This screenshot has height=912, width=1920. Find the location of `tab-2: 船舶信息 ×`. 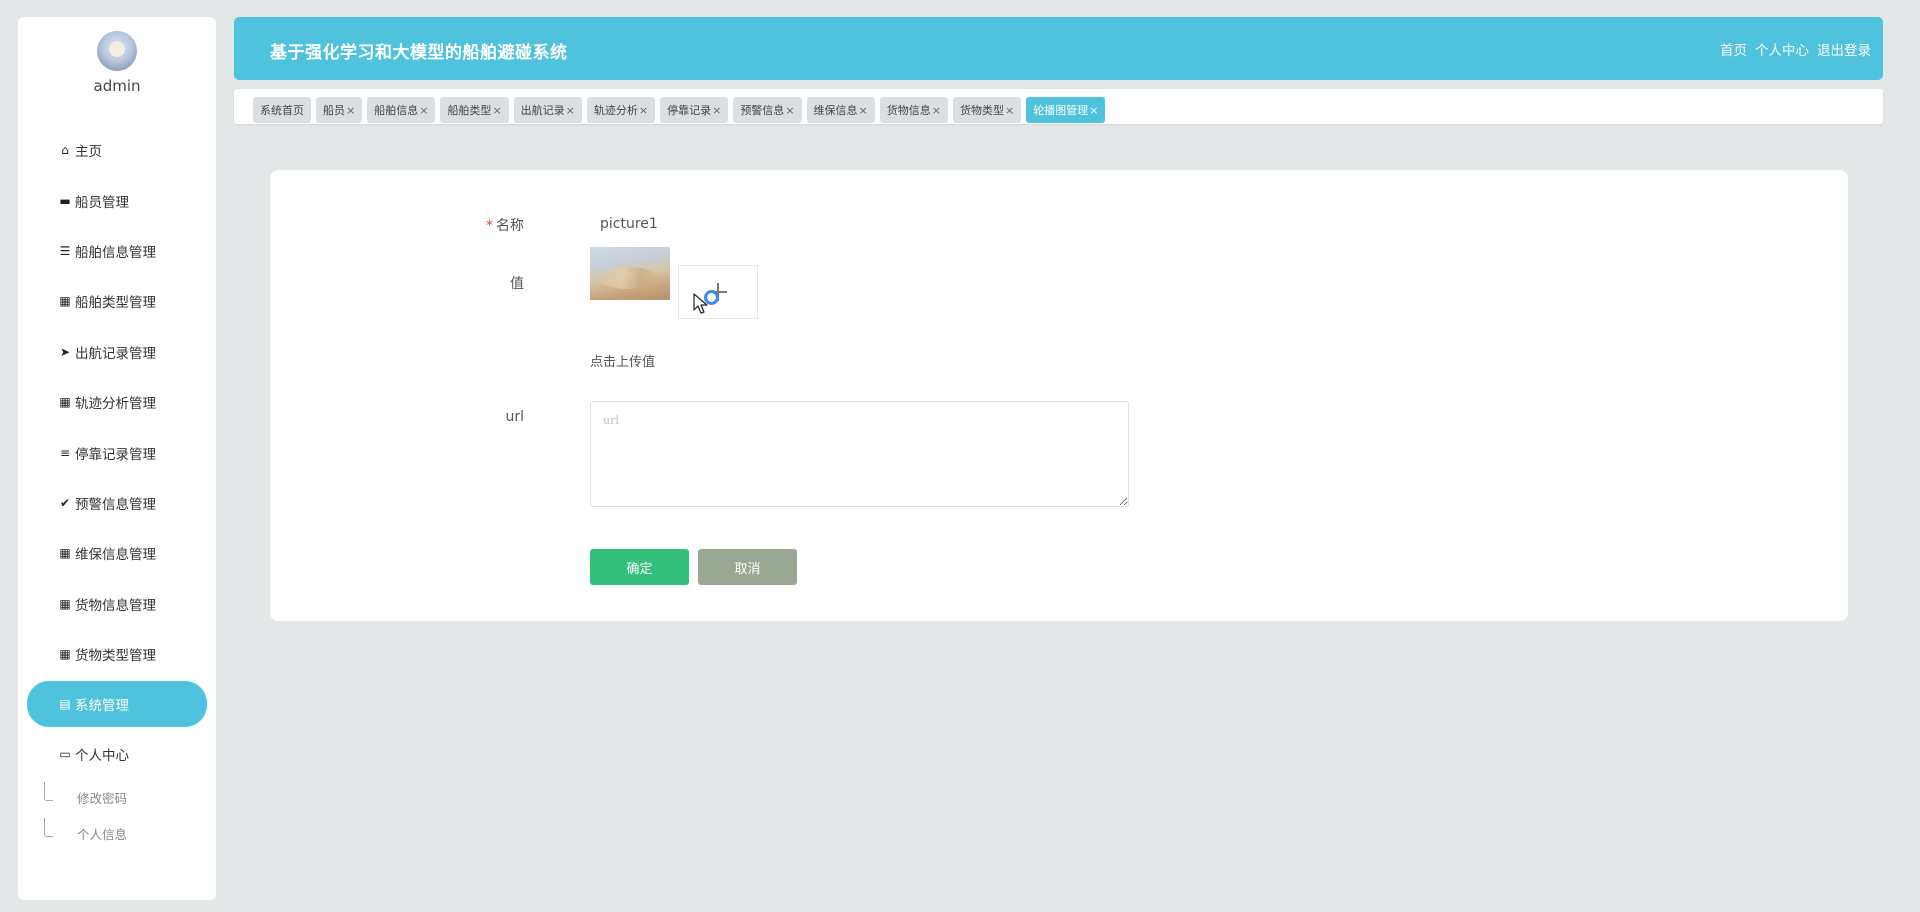

tab-2: 船舶信息 × is located at coordinates (401, 110).